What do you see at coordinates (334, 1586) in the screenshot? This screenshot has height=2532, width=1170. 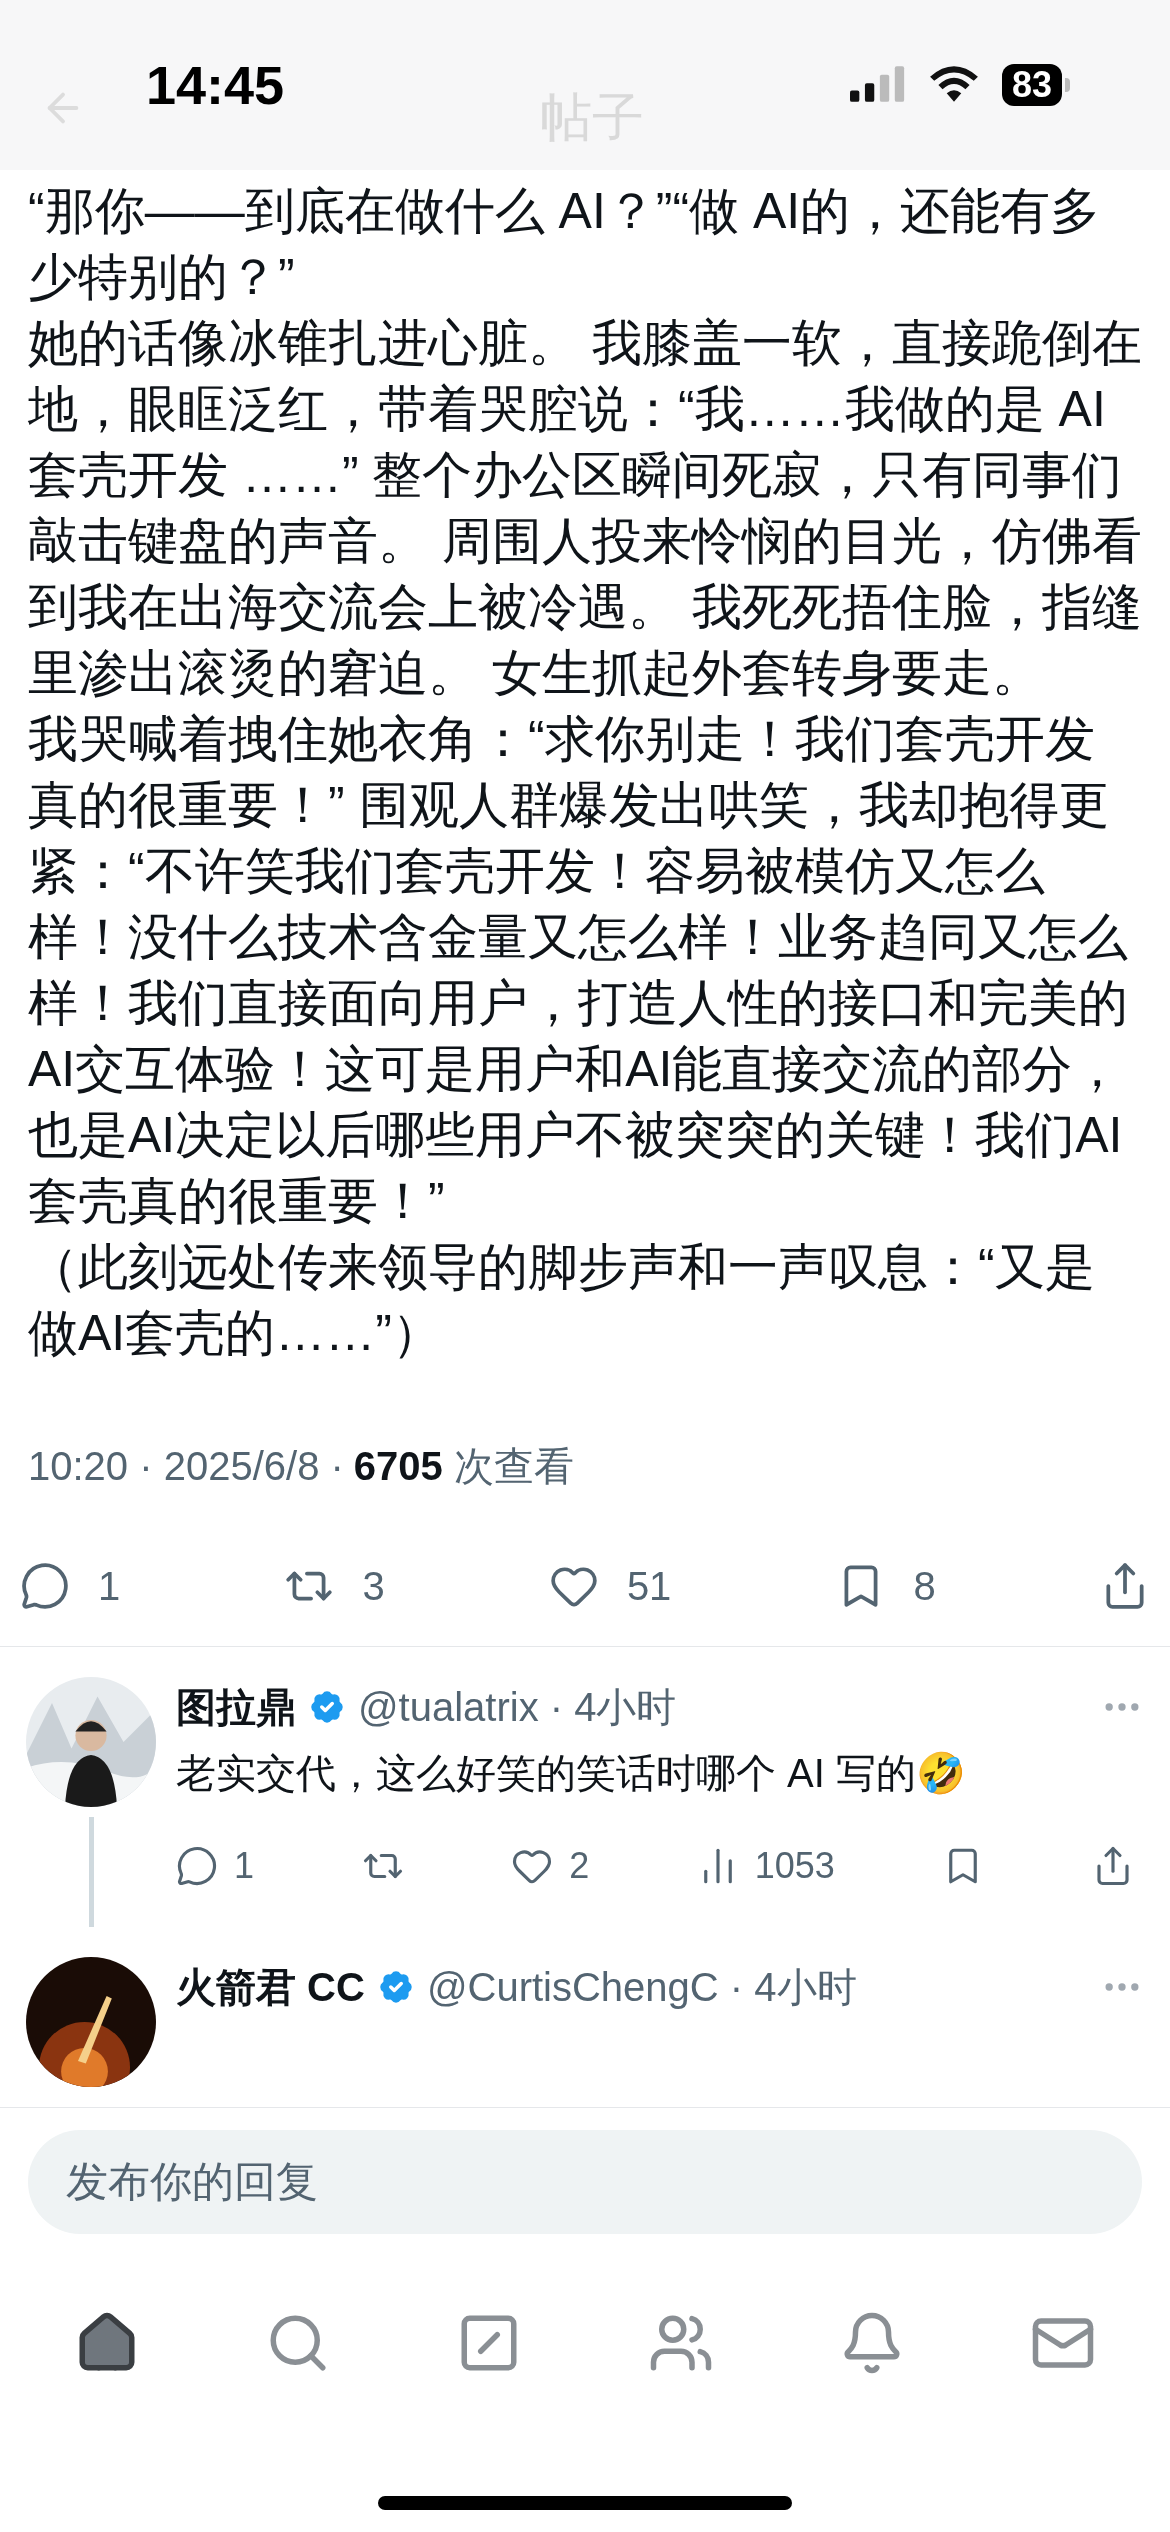 I see `repost-button: 3` at bounding box center [334, 1586].